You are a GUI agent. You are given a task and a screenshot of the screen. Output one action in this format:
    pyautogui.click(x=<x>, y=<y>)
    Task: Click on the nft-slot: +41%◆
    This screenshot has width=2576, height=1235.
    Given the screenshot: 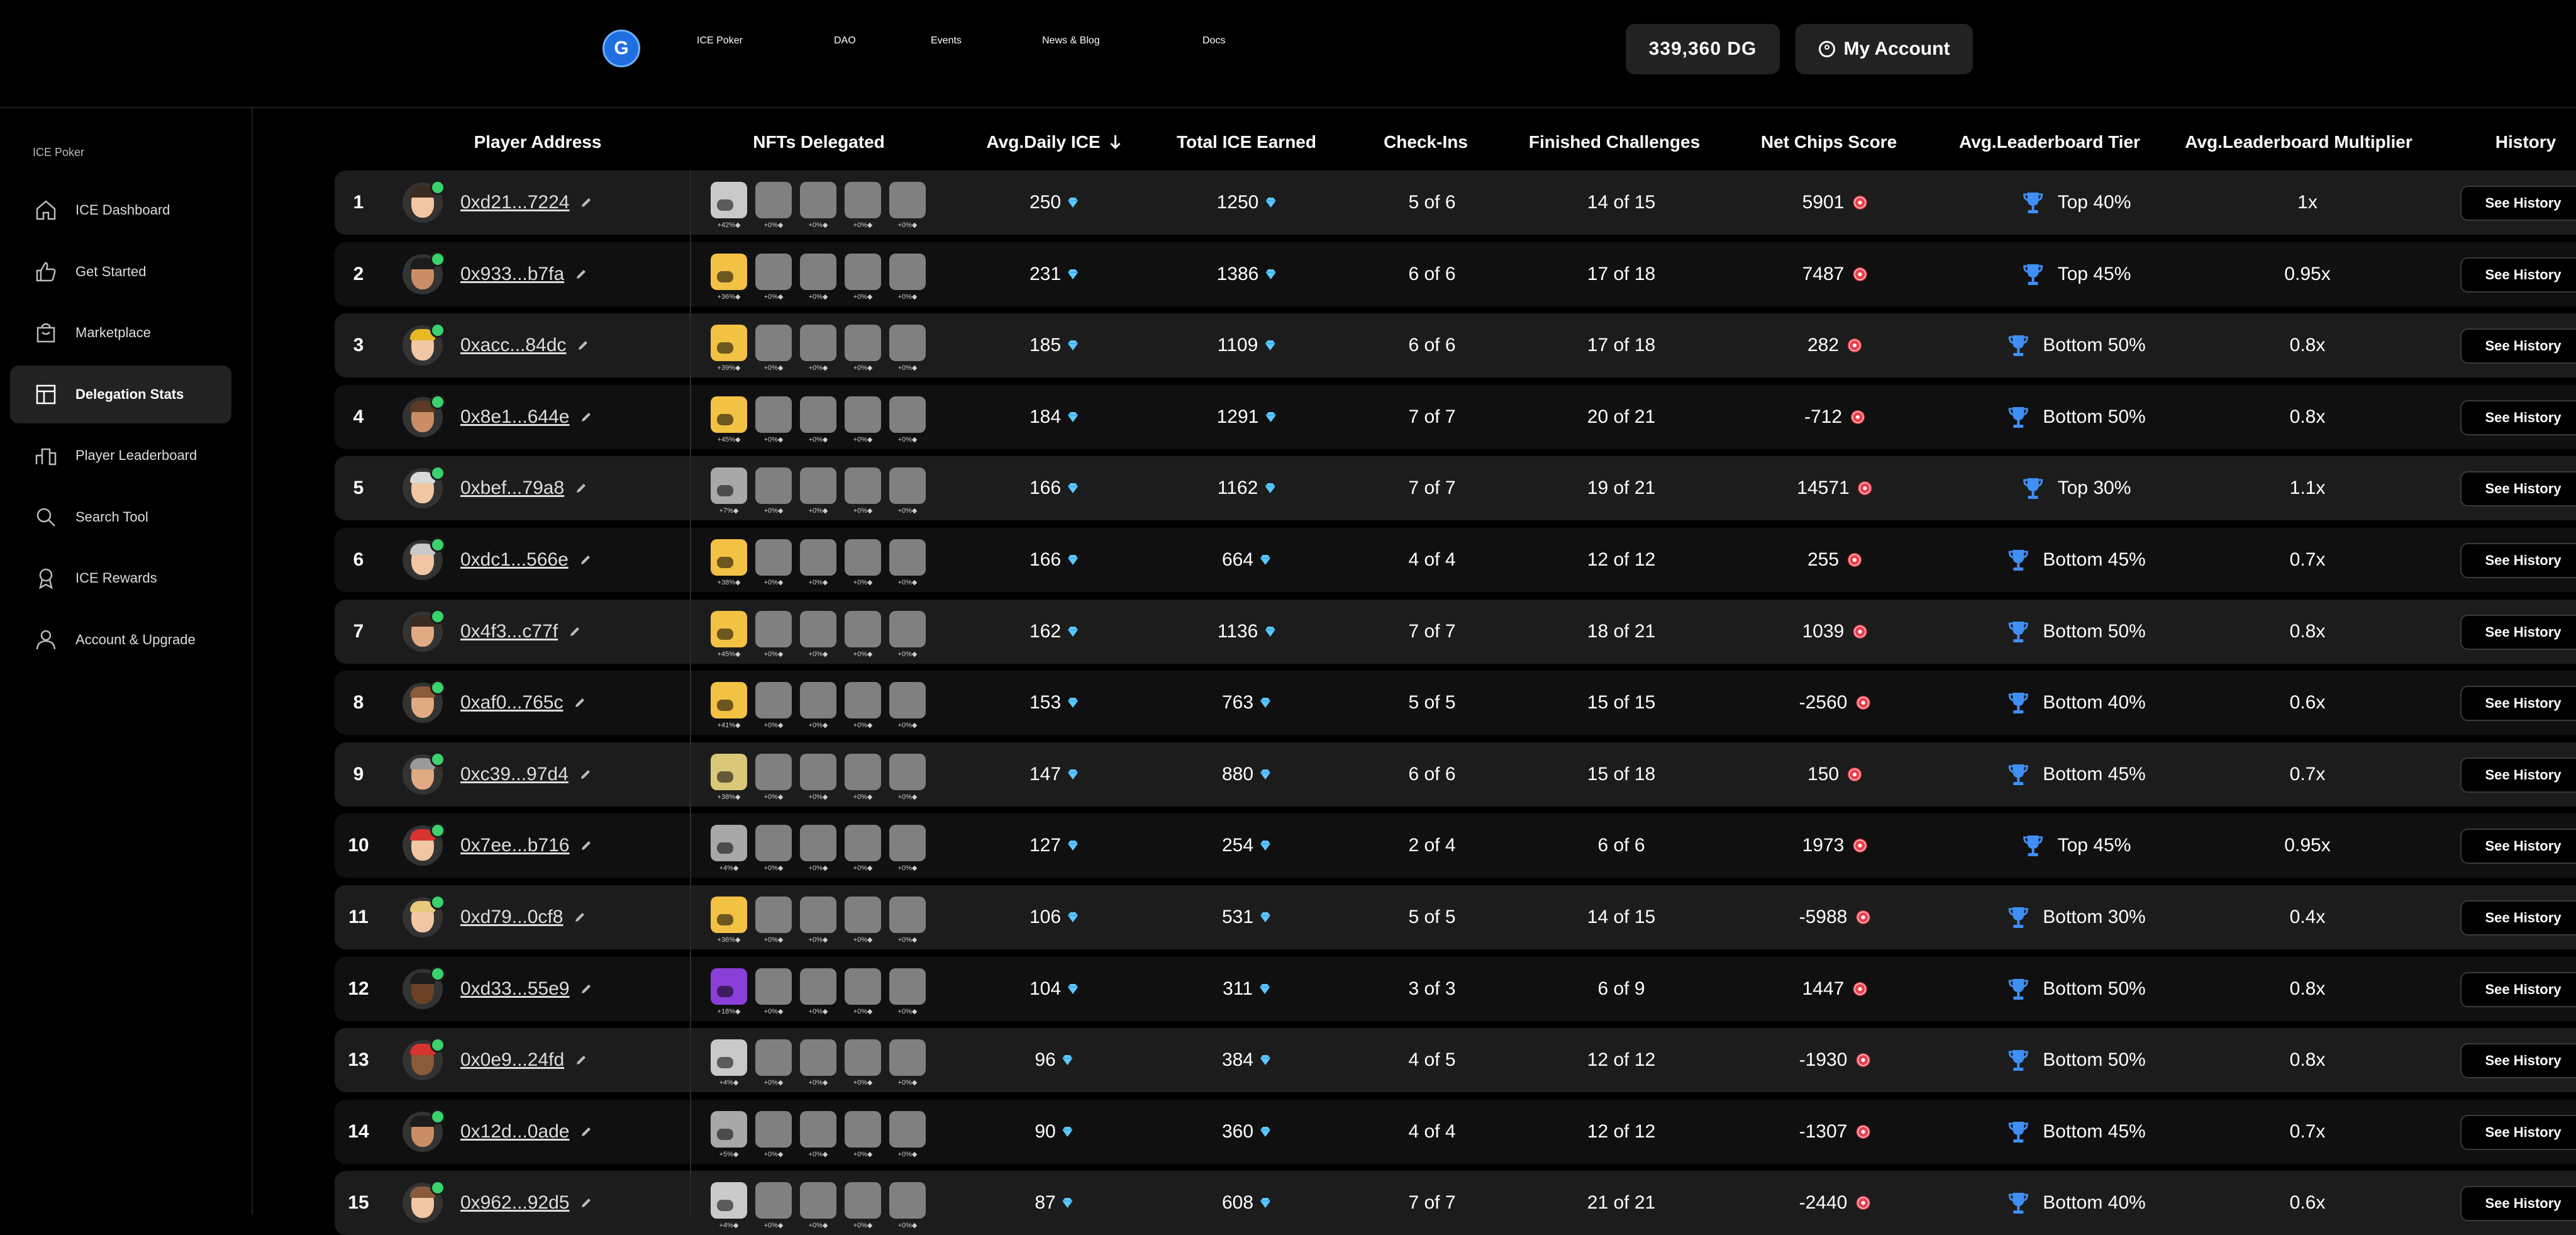 What is the action you would take?
    pyautogui.click(x=729, y=705)
    